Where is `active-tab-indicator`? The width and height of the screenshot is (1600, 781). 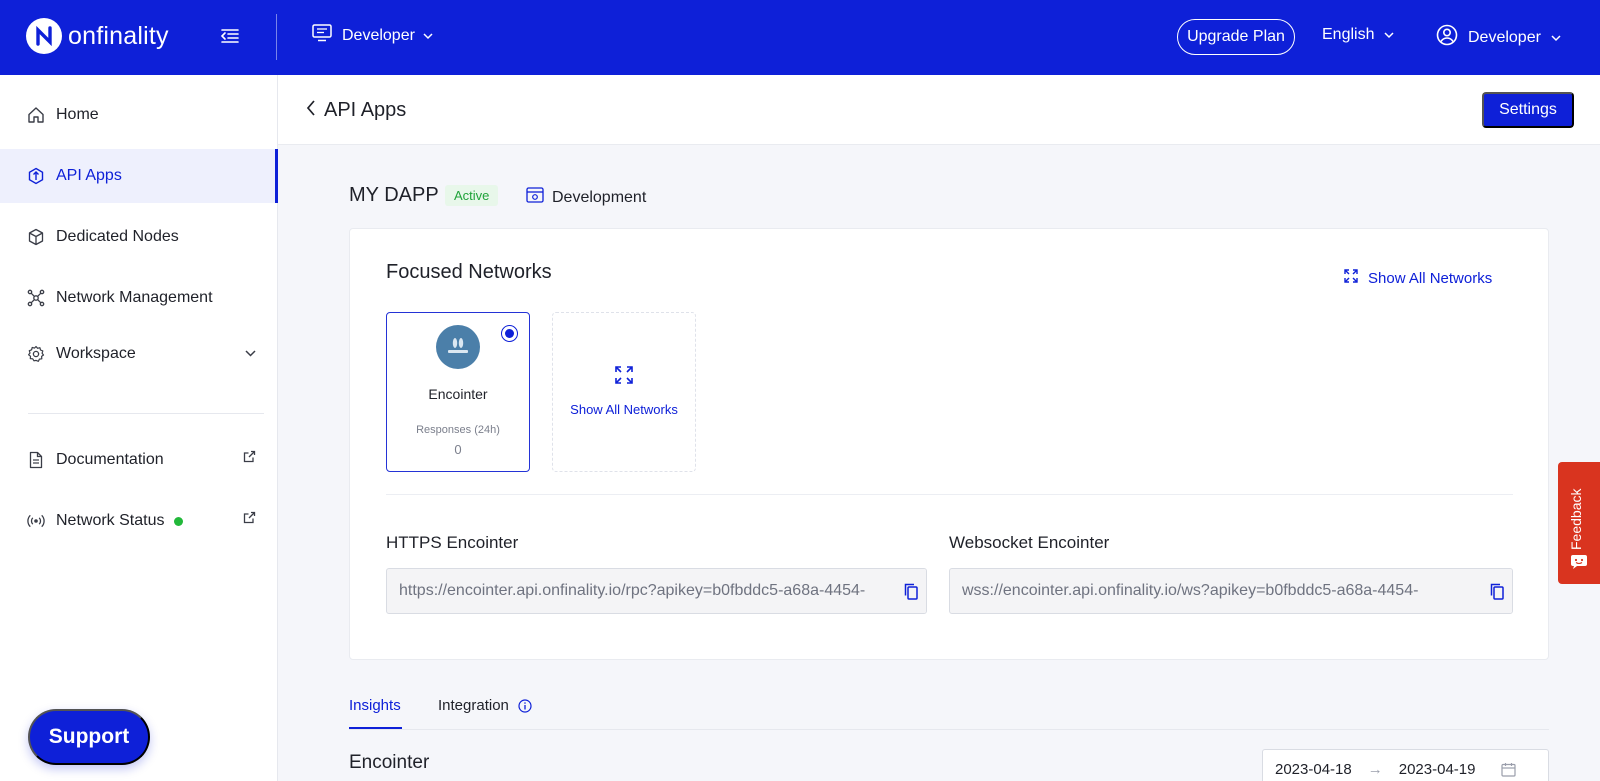 active-tab-indicator is located at coordinates (375, 728).